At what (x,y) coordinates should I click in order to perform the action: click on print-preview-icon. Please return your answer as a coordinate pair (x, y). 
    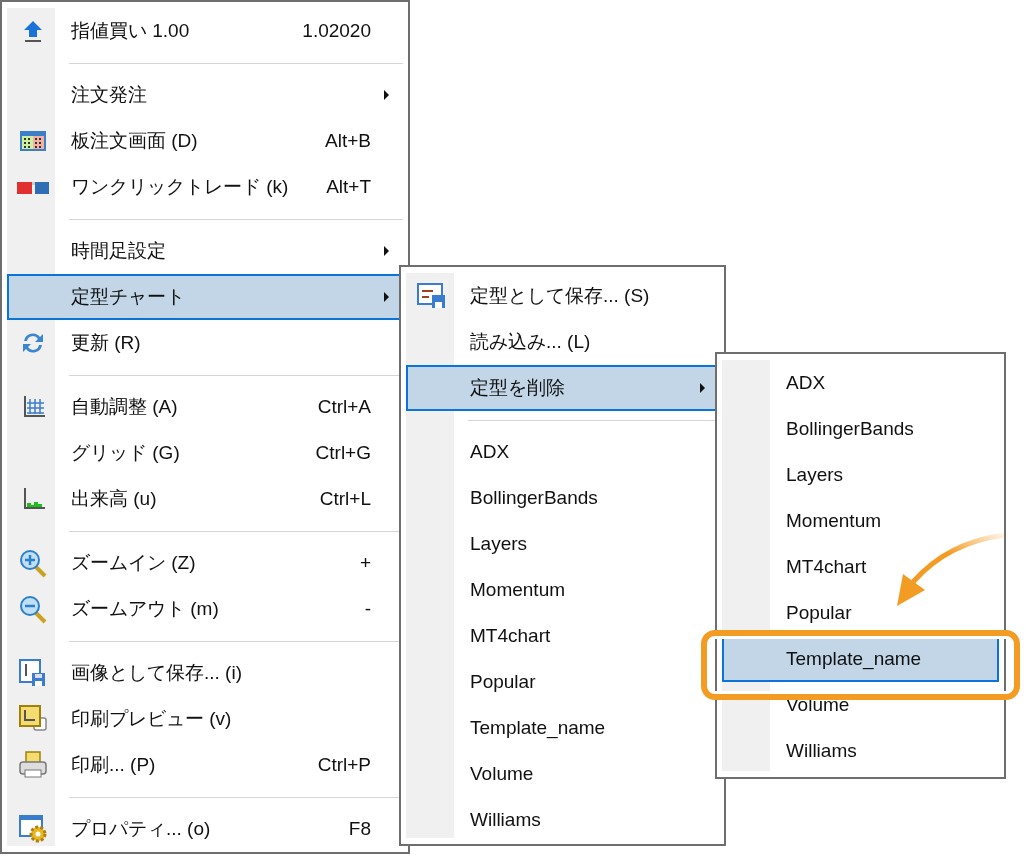
    Looking at the image, I should click on (33, 719).